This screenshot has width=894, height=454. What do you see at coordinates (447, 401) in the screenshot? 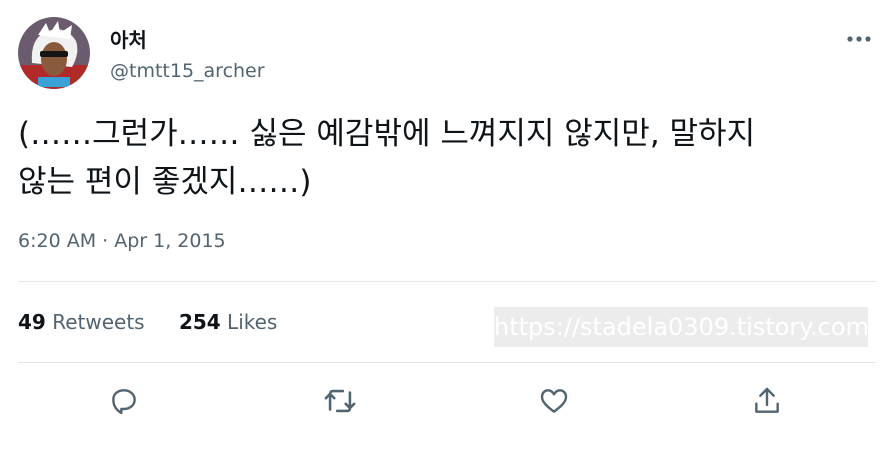
I see `action-bar` at bounding box center [447, 401].